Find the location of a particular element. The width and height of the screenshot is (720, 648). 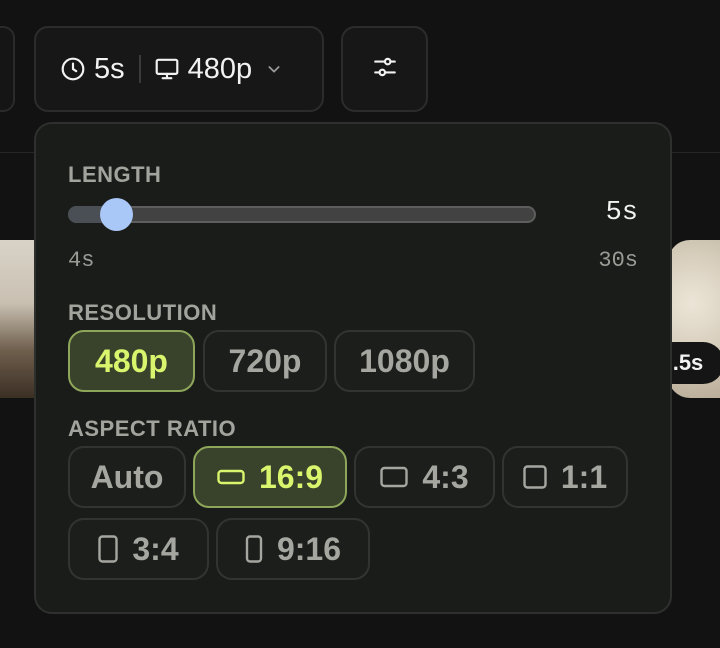

length-value: 5s is located at coordinates (621, 213).